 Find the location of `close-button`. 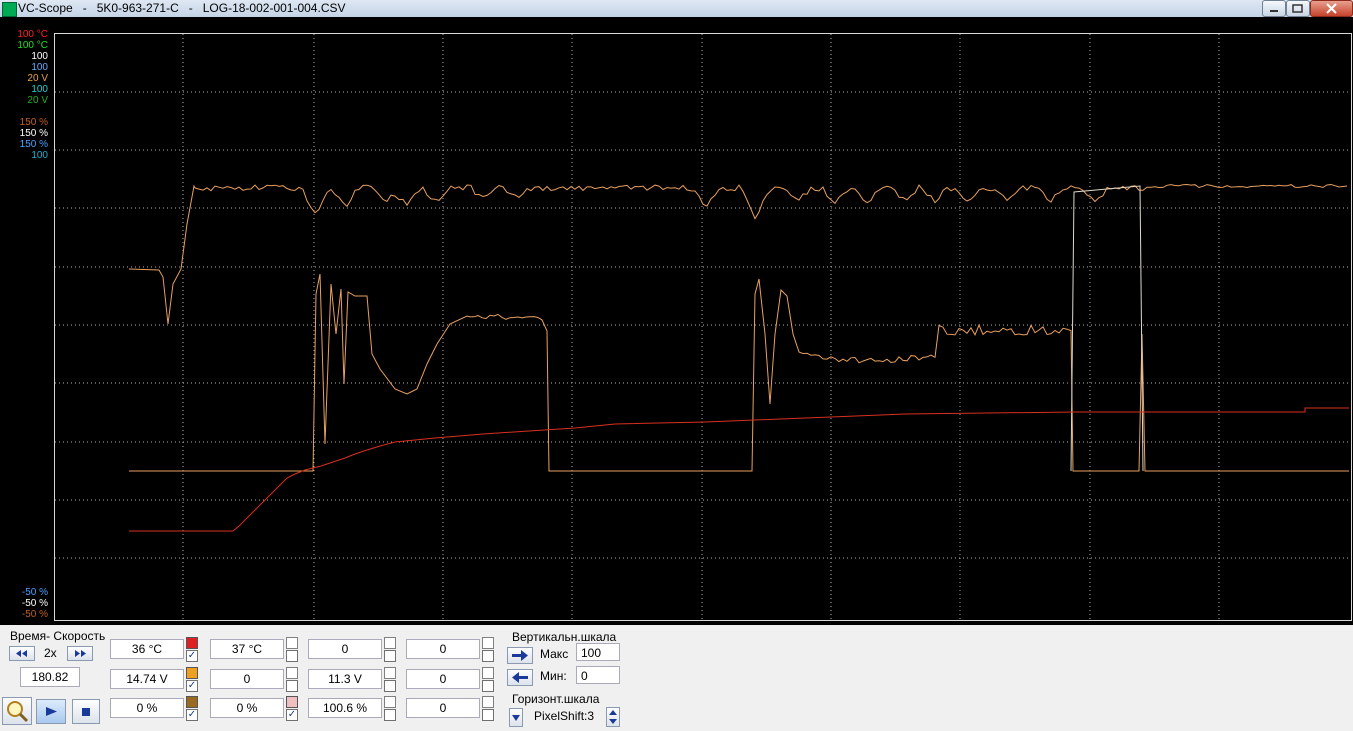

close-button is located at coordinates (1331, 8).